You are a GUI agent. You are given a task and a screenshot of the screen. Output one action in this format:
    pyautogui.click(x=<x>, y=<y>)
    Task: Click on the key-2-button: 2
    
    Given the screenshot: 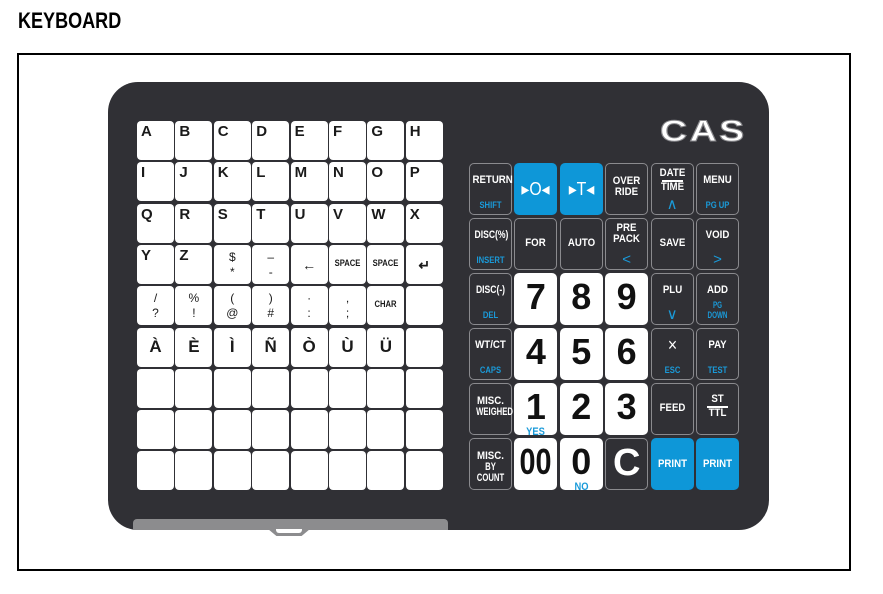 What is the action you would take?
    pyautogui.click(x=581, y=409)
    